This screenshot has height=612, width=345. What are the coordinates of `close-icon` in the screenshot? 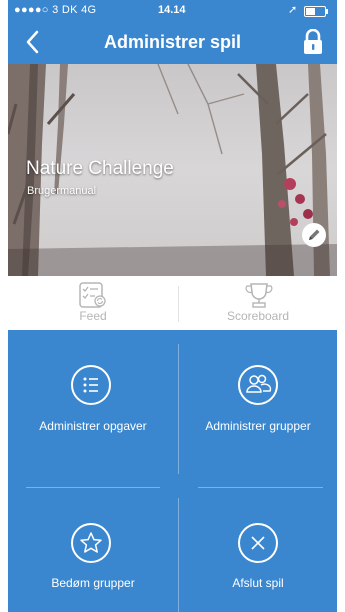 It's located at (258, 543).